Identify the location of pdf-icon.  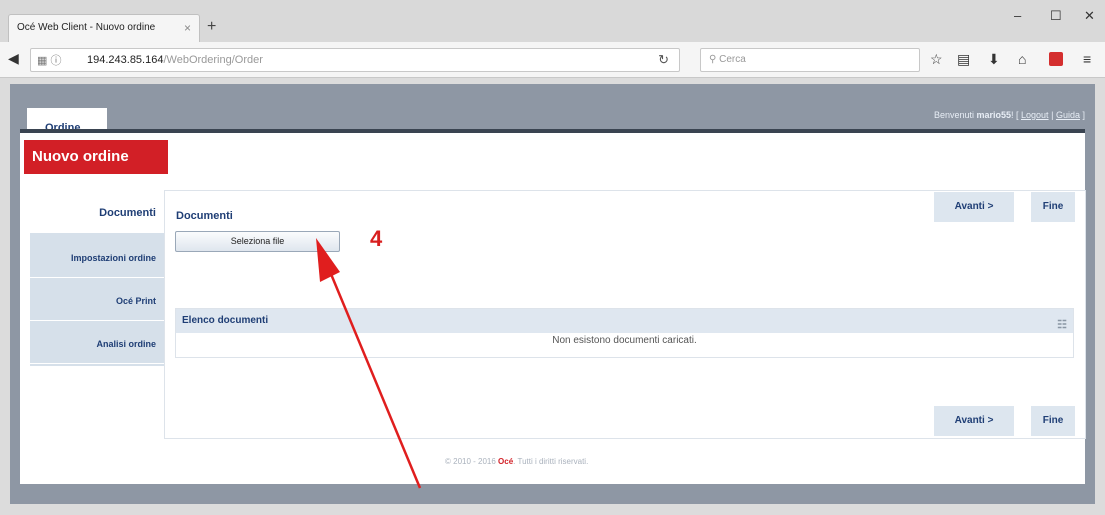
(1056, 59).